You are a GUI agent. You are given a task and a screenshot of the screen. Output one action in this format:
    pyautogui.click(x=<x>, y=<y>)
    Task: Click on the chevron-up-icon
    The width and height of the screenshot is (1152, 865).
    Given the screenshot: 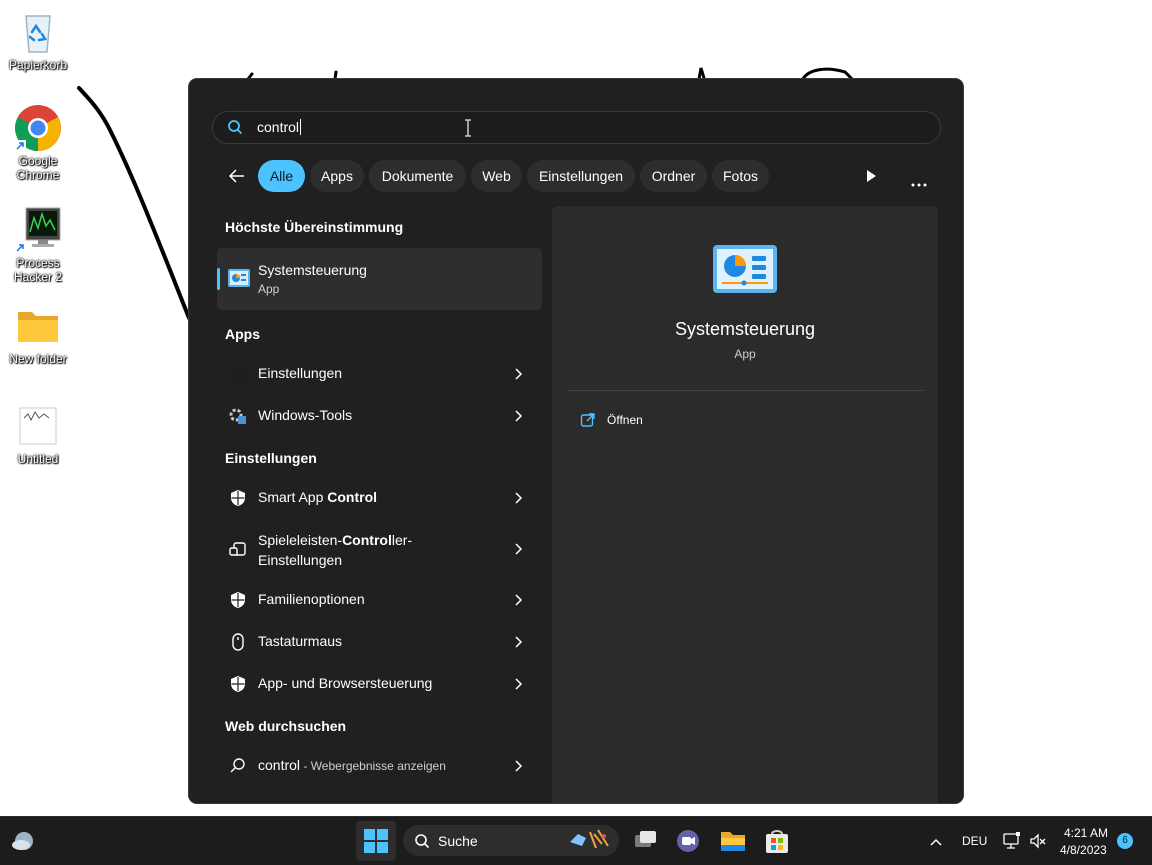 What is the action you would take?
    pyautogui.click(x=936, y=843)
    